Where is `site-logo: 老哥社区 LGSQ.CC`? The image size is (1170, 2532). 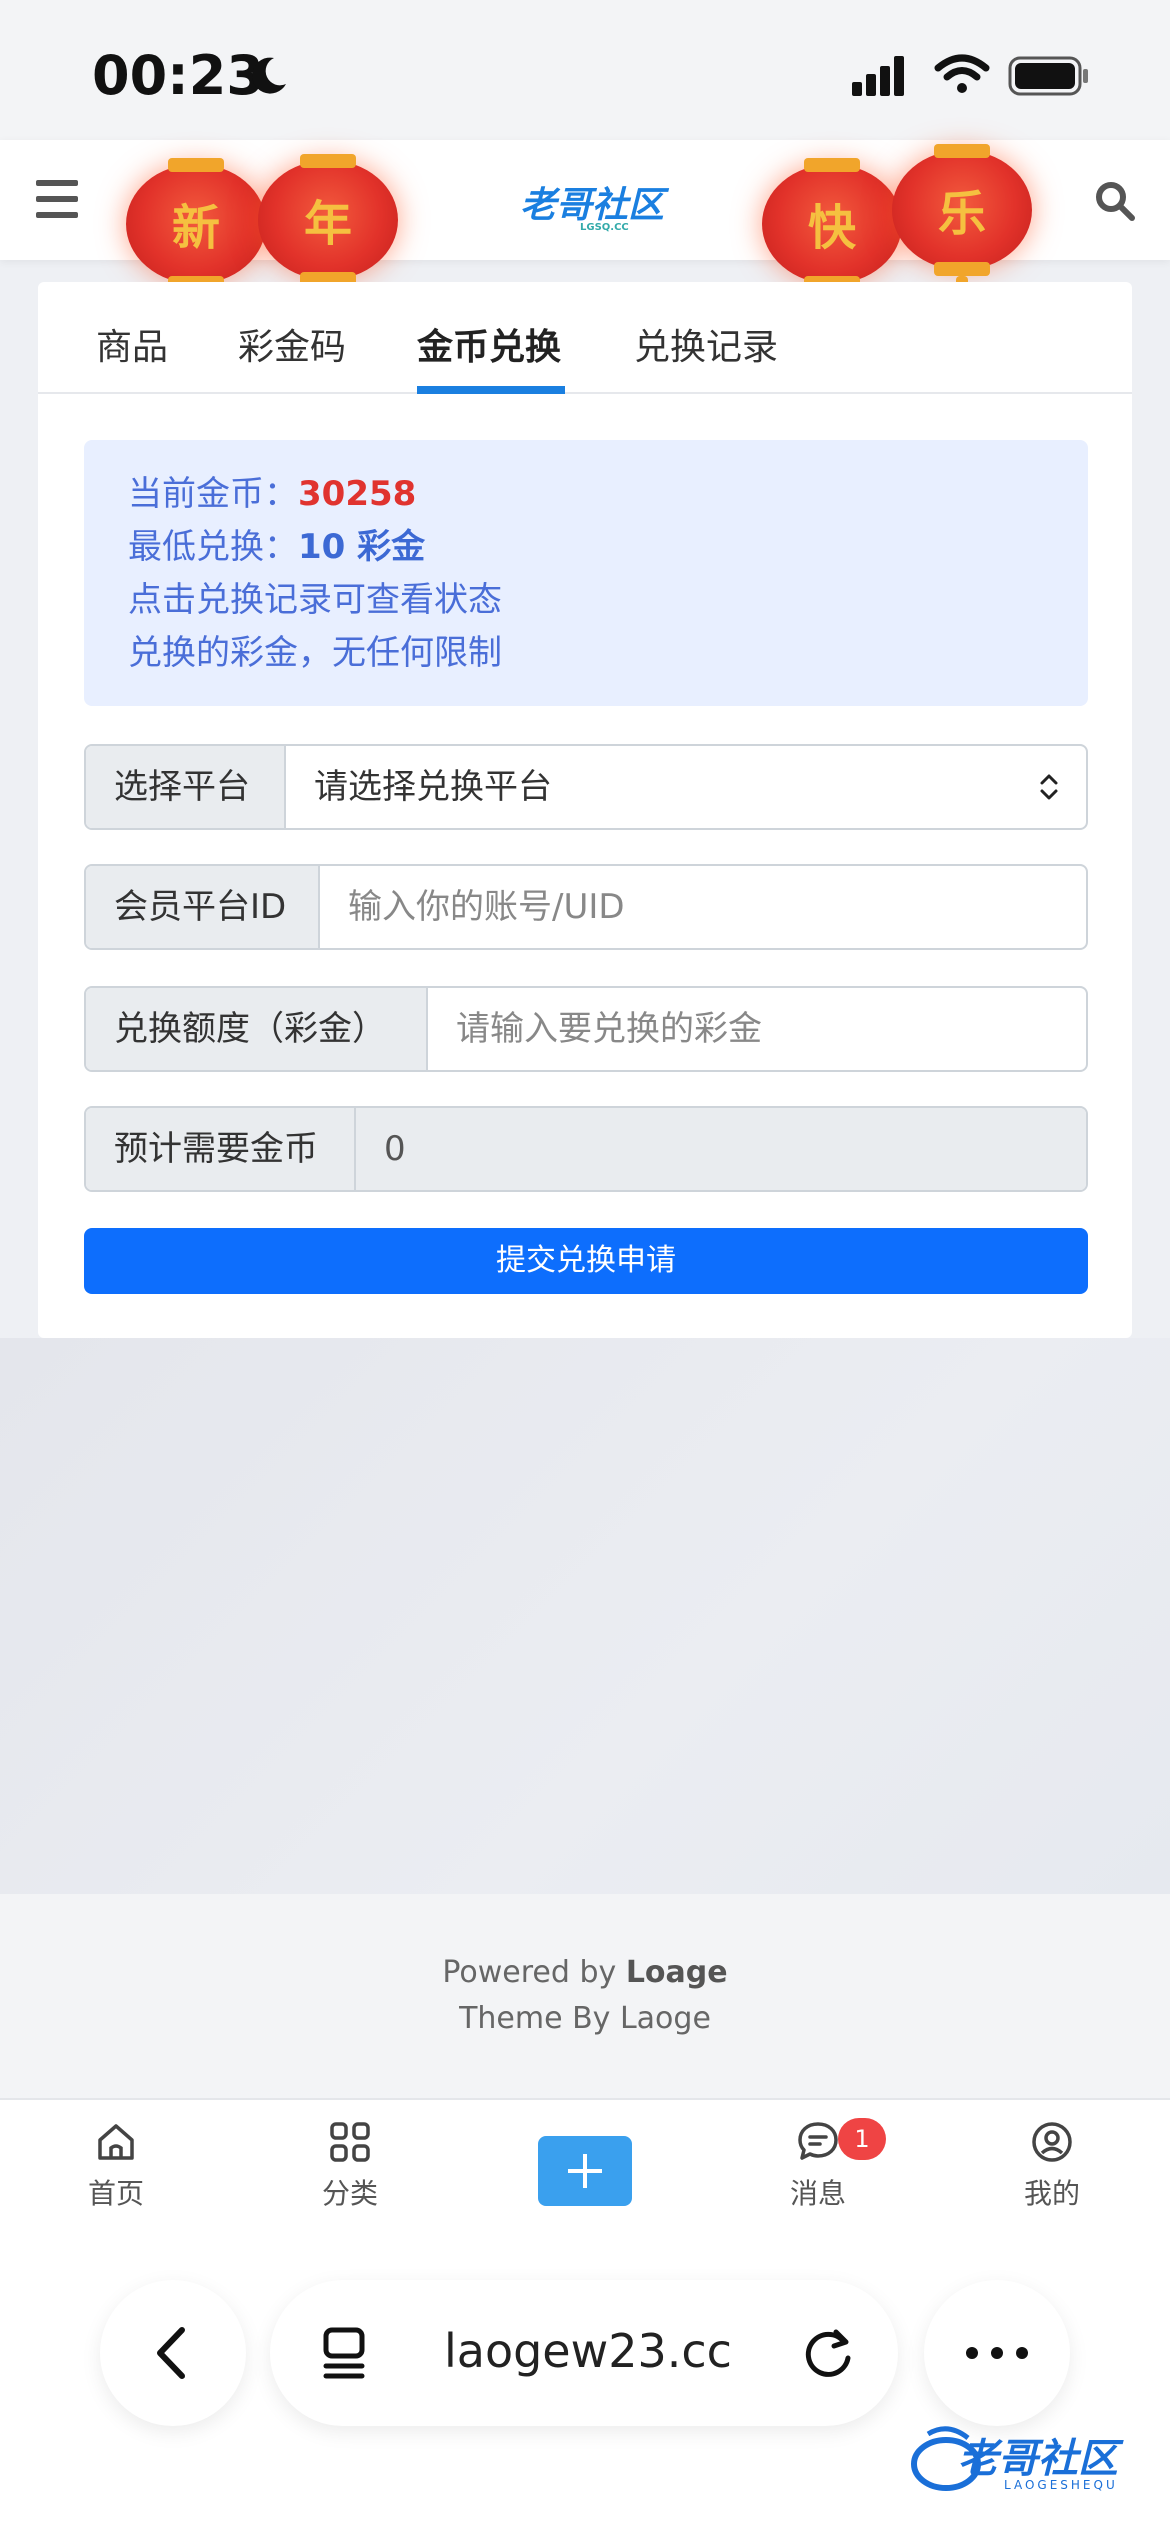 site-logo: 老哥社区 LGSQ.CC is located at coordinates (592, 204).